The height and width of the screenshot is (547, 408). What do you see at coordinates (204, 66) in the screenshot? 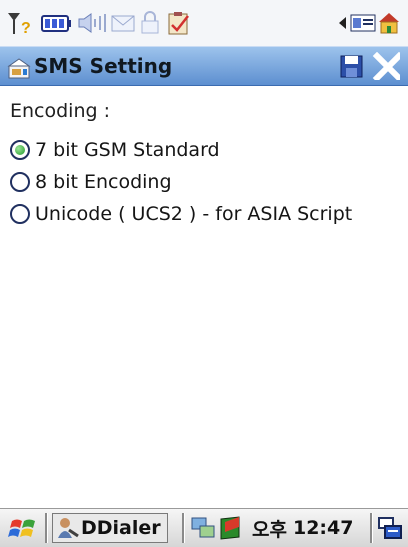
I see `title-bar: SMS Setting` at bounding box center [204, 66].